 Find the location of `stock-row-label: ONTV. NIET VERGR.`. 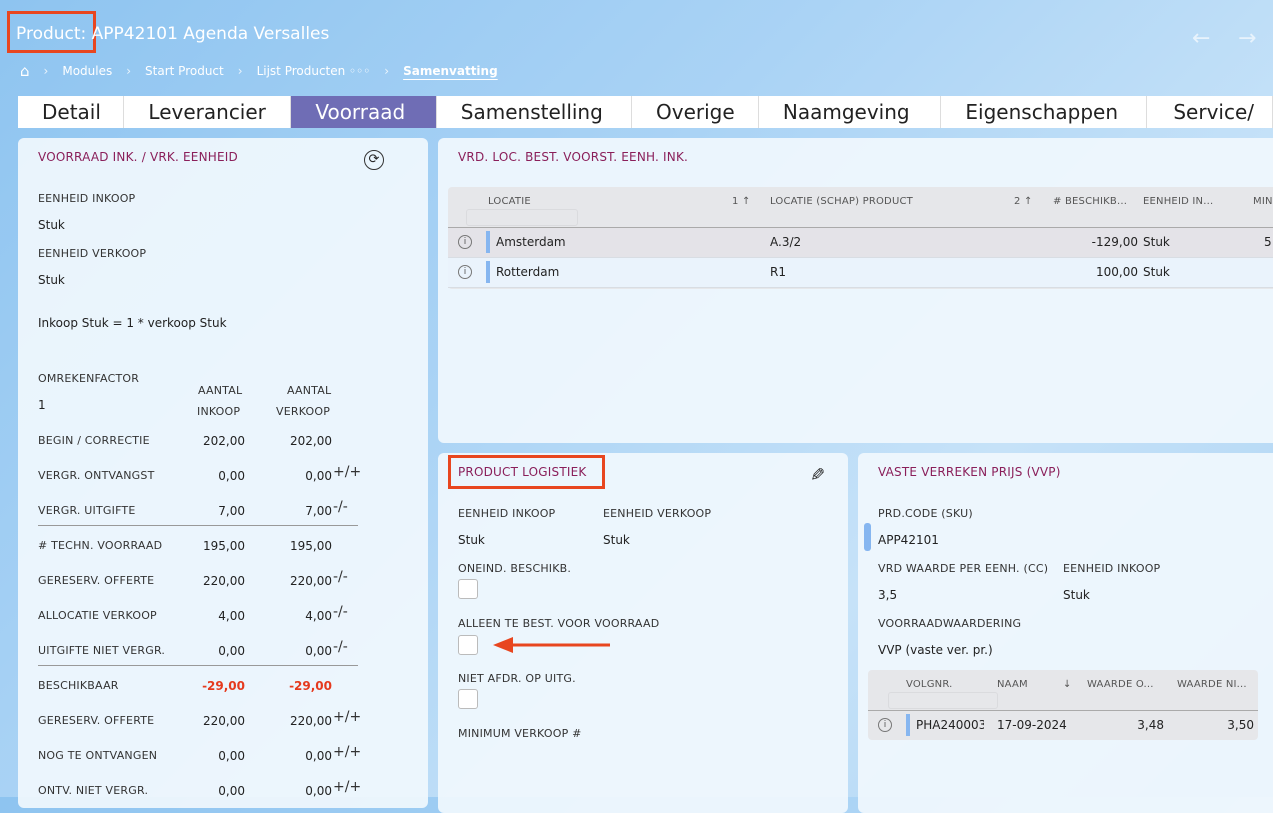

stock-row-label: ONTV. NIET VERGR. is located at coordinates (93, 790).